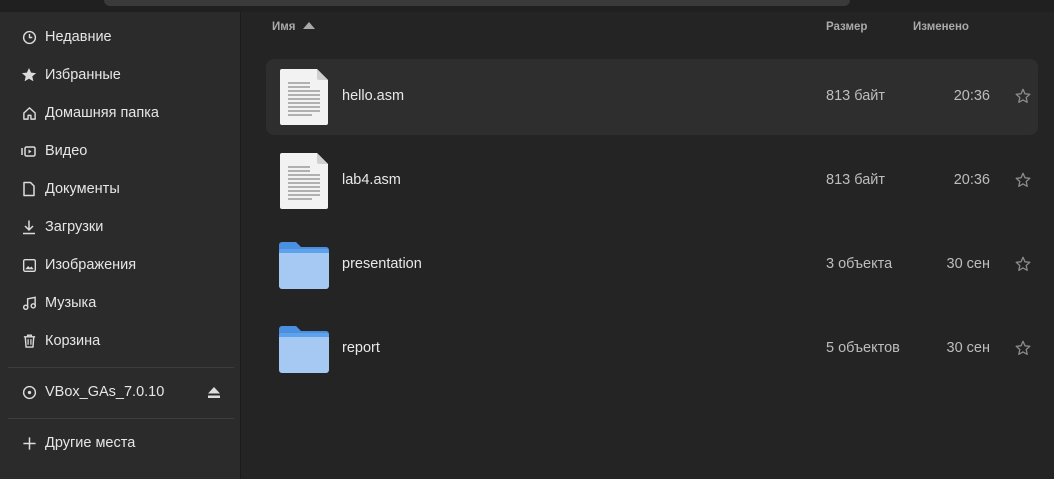 The width and height of the screenshot is (1054, 479). What do you see at coordinates (859, 264) in the screenshot?
I see `file-size: 3 объекта` at bounding box center [859, 264].